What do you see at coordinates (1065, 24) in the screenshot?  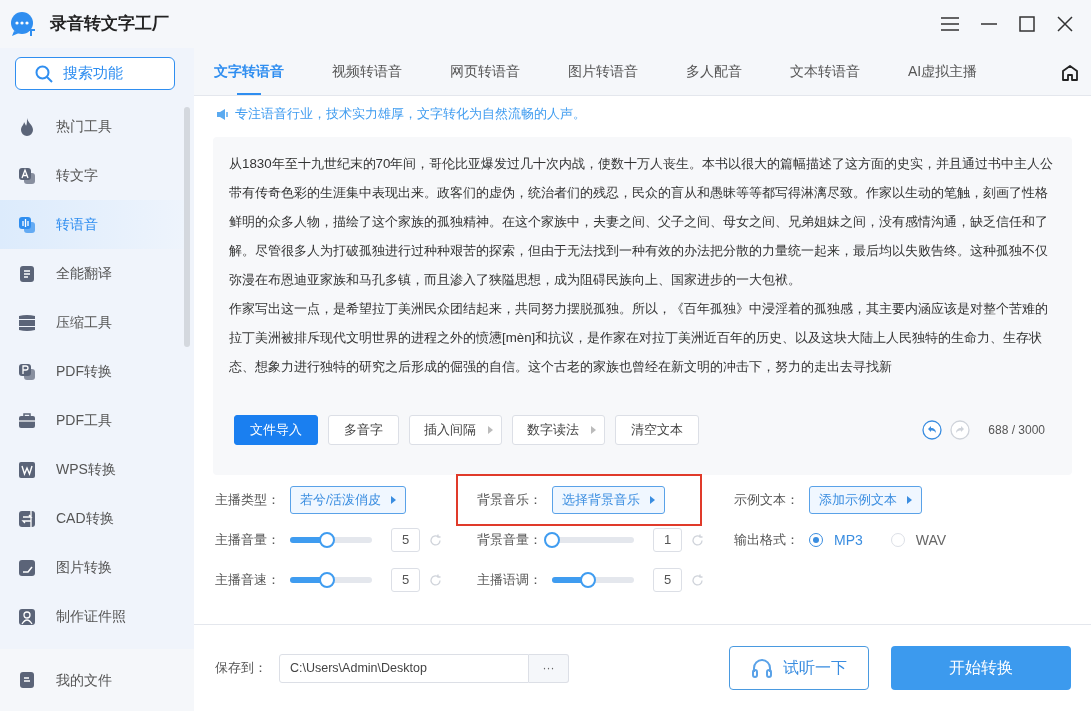 I see `close-icon` at bounding box center [1065, 24].